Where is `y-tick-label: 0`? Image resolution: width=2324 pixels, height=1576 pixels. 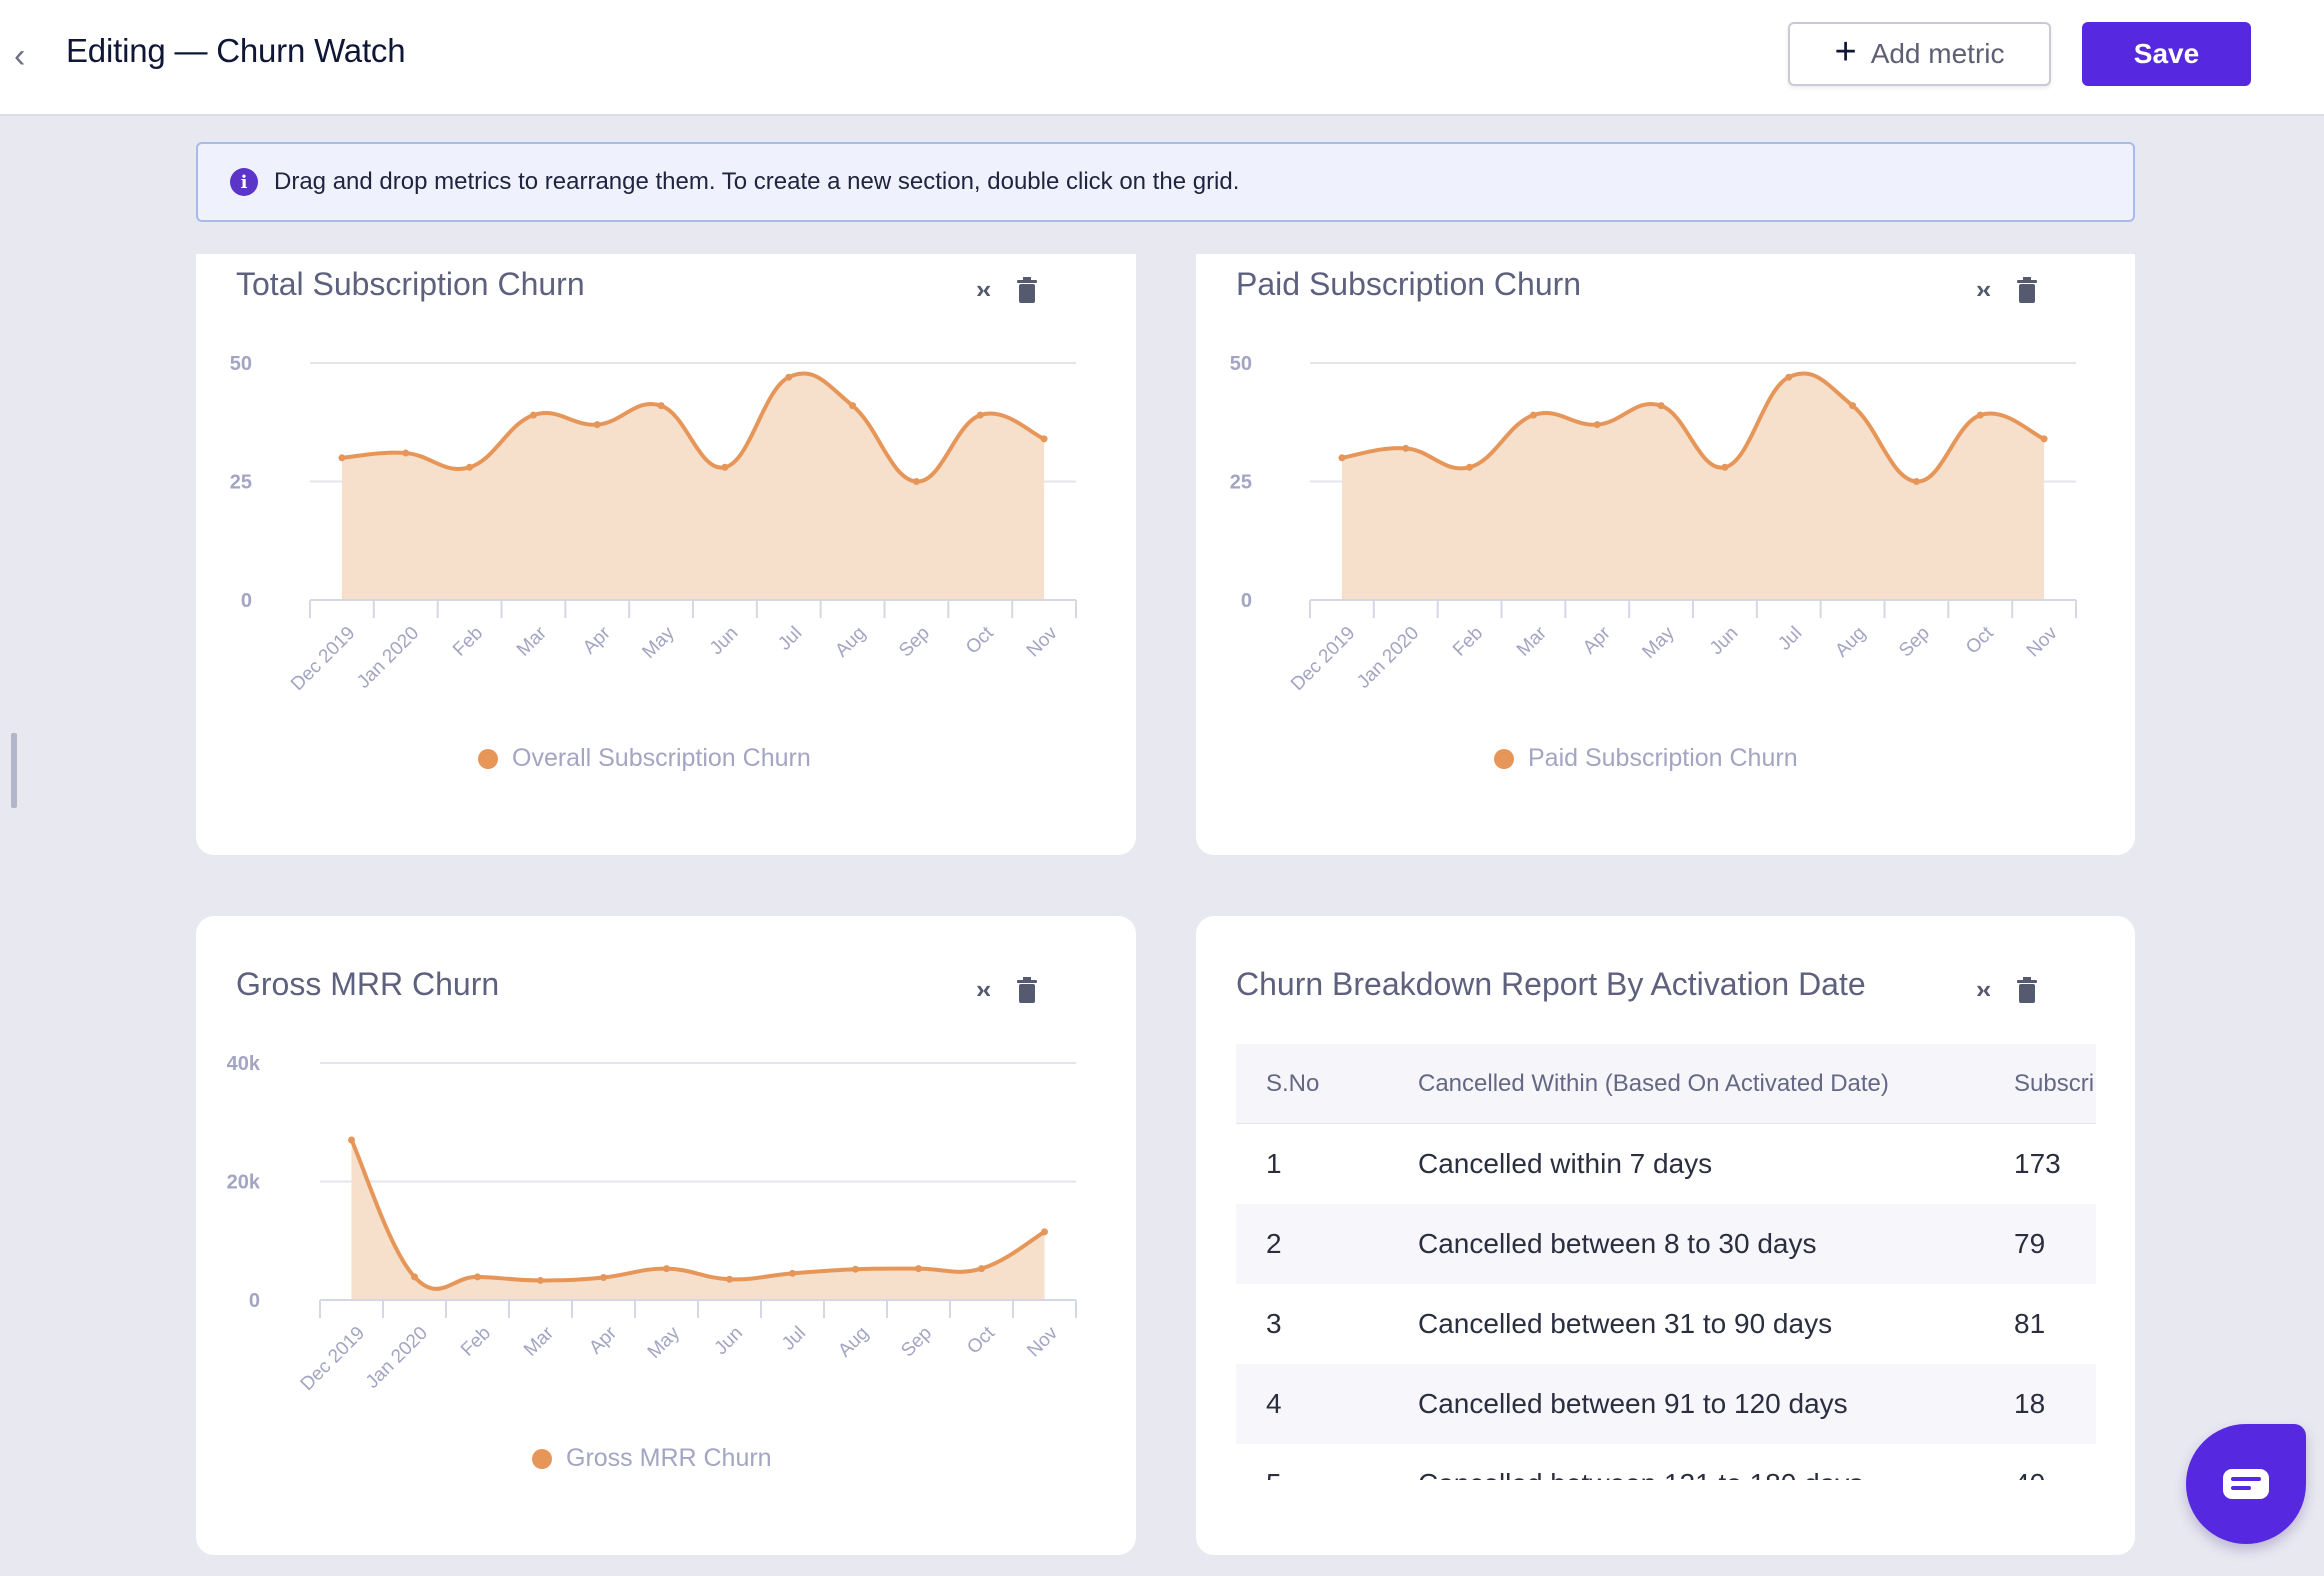
y-tick-label: 0 is located at coordinates (1246, 601).